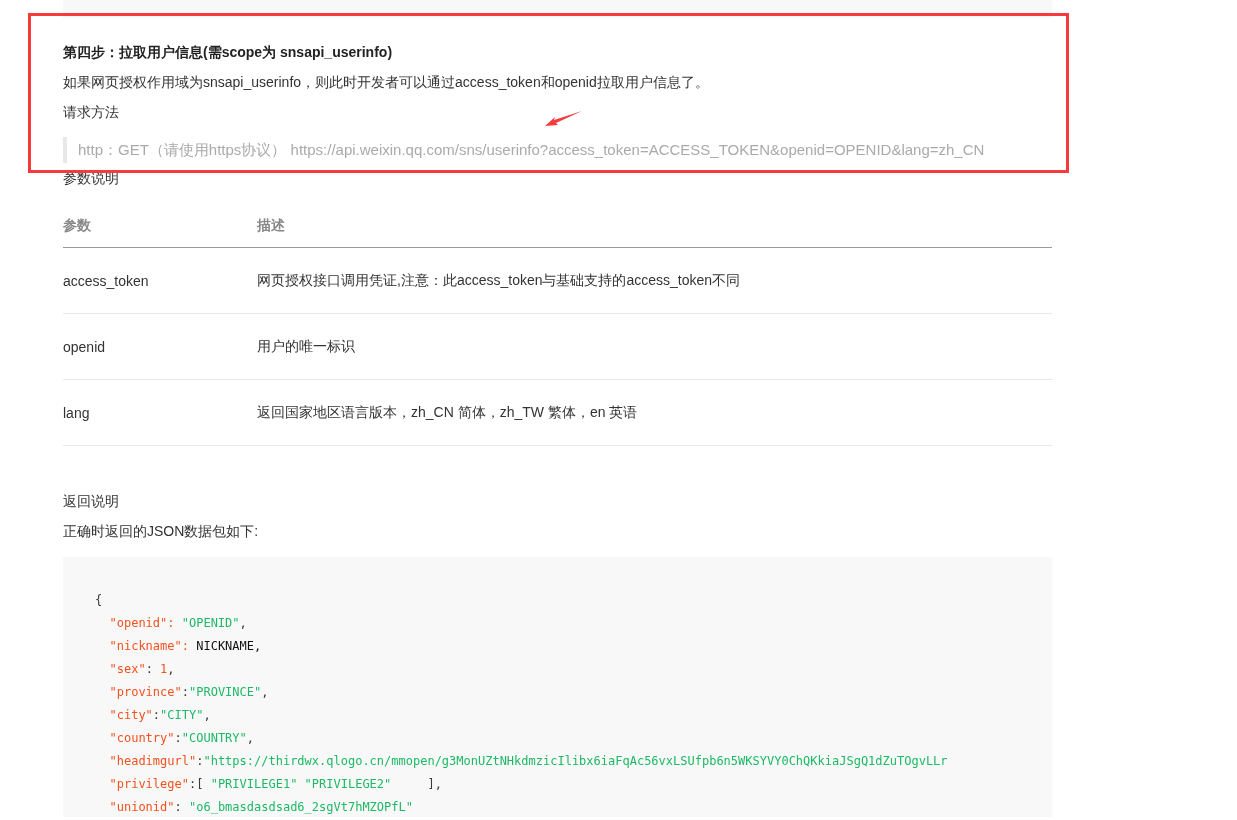 Image resolution: width=1237 pixels, height=820 pixels. Describe the element at coordinates (228, 52) in the screenshot. I see `step-heading: 第四步：拉取用户信息(需scope为 snsapi_userinfo)` at that location.